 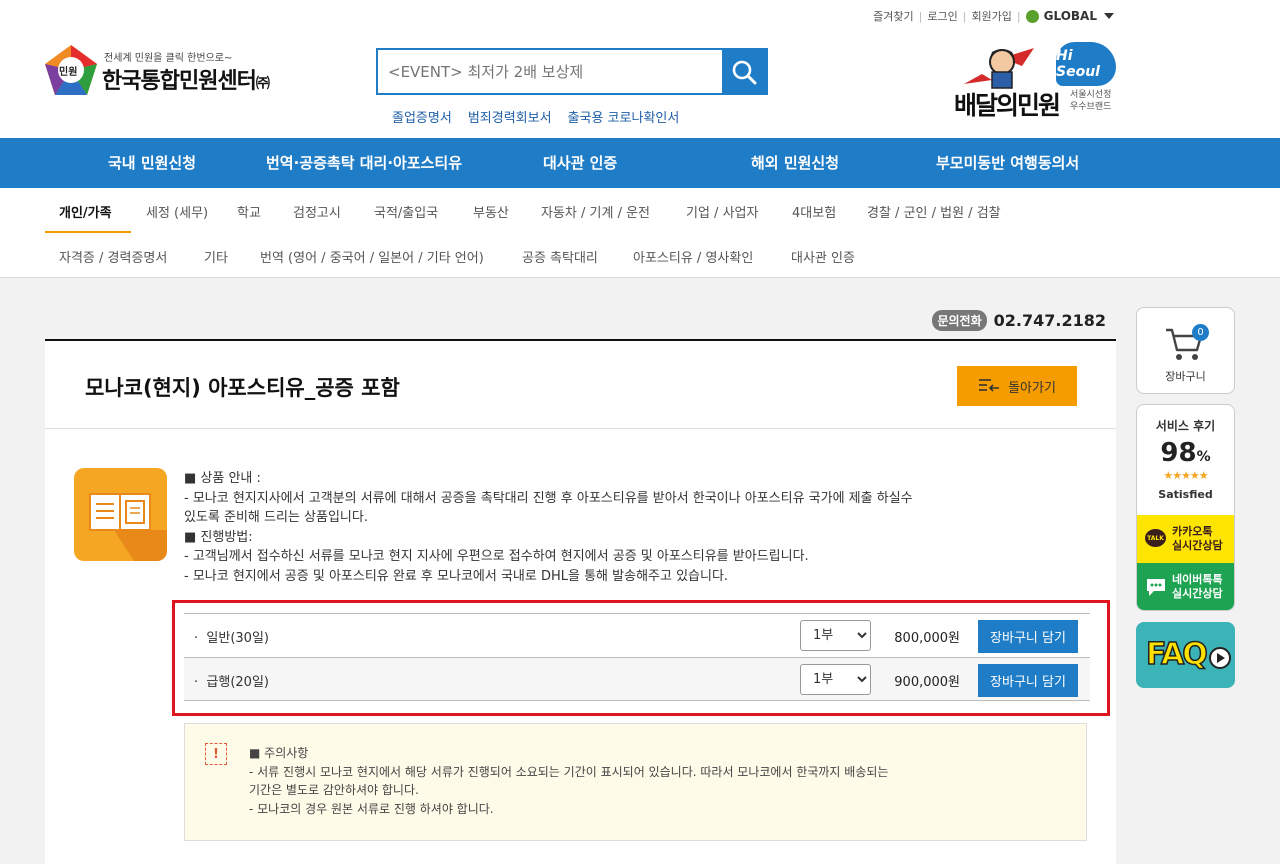 I want to click on category-tab: 4대보험, so click(x=814, y=211).